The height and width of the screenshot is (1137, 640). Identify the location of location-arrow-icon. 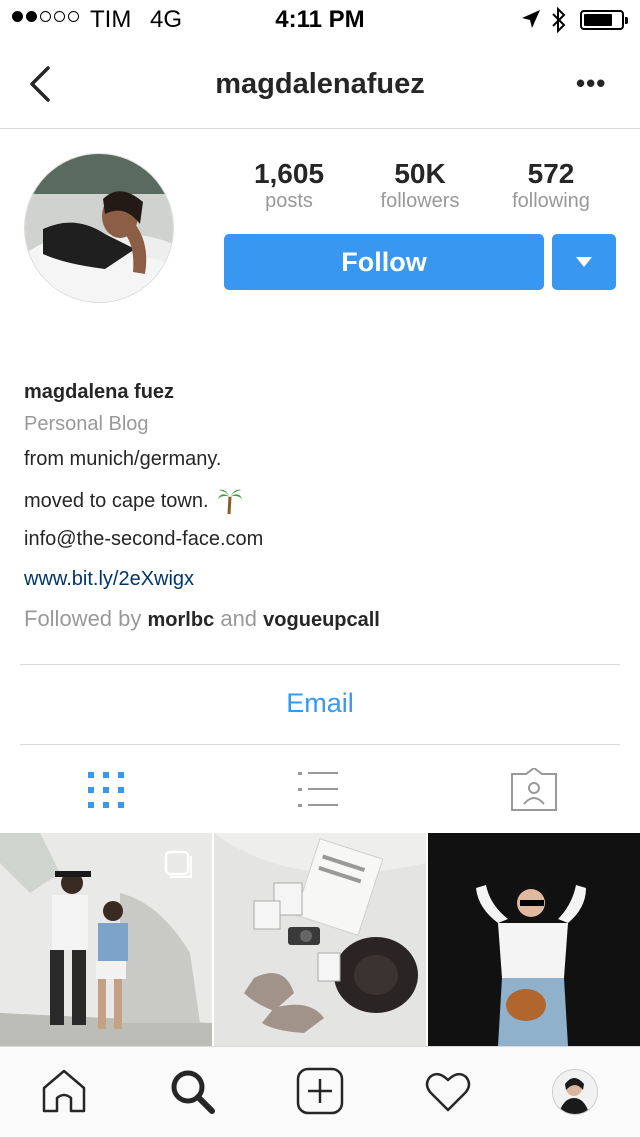
(531, 19).